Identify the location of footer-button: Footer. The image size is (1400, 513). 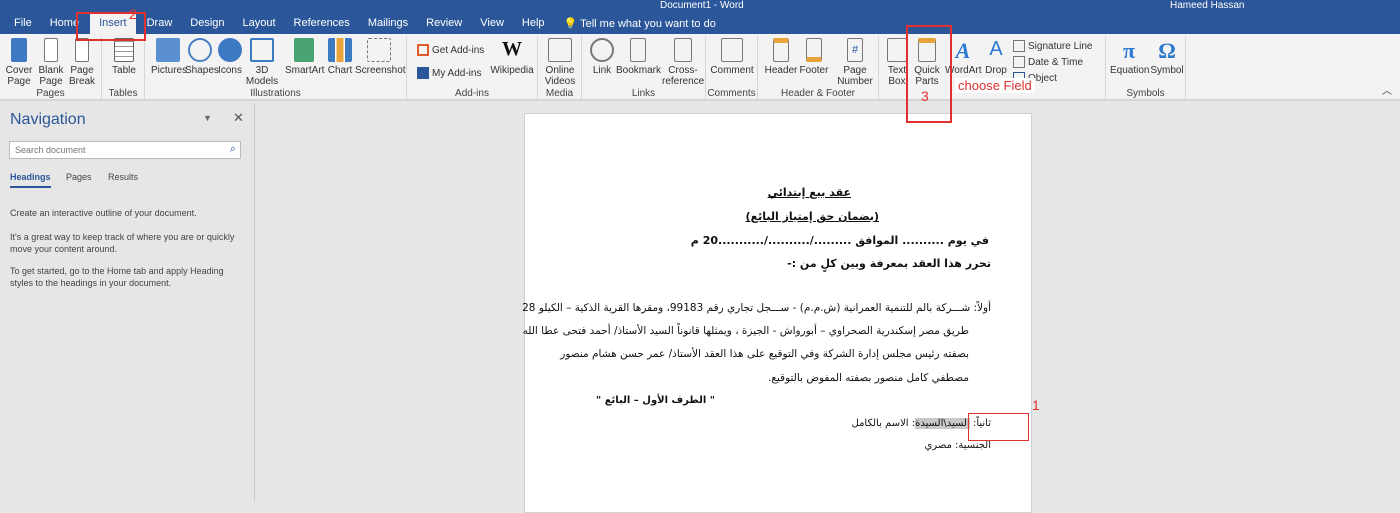
(814, 57).